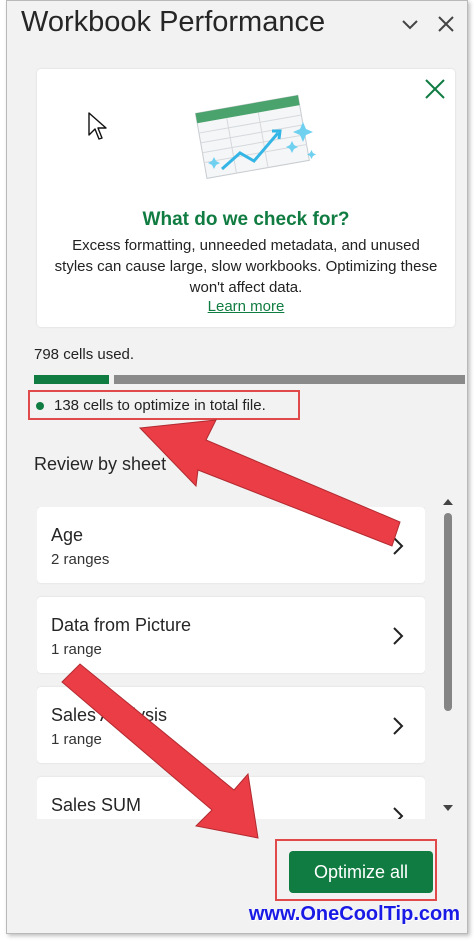 The height and width of the screenshot is (942, 474). Describe the element at coordinates (255, 136) in the screenshot. I see `spreadsheet-sparkle-illustration` at that location.